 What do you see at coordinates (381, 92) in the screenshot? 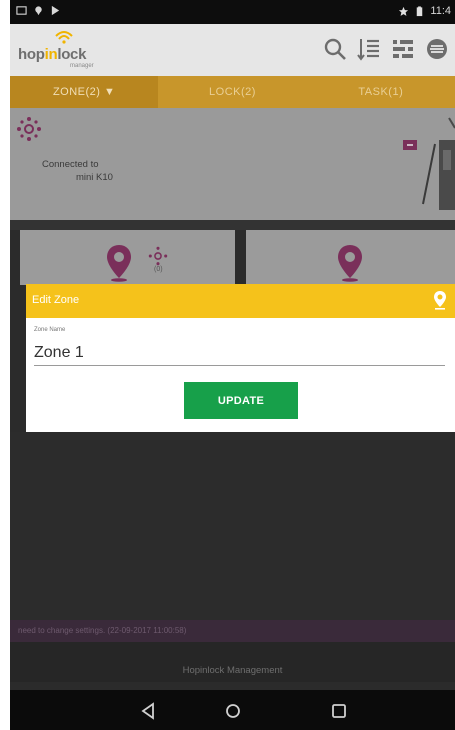
I see `tab-task: TASK(1)` at bounding box center [381, 92].